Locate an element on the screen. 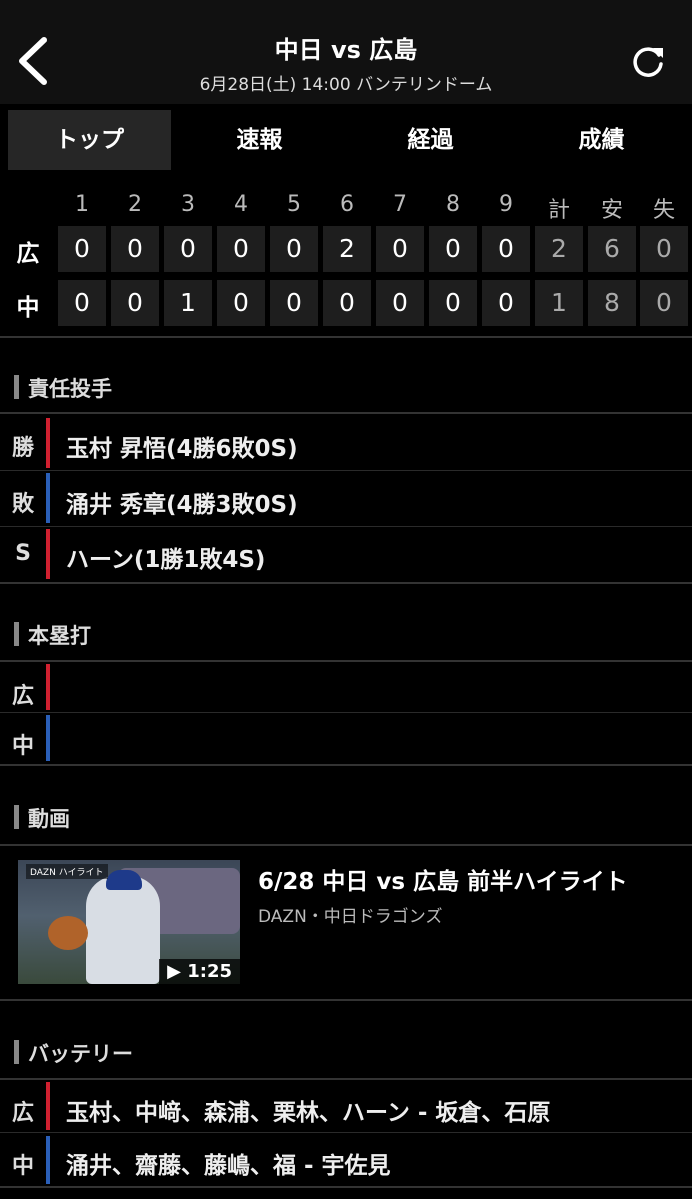 The height and width of the screenshot is (1199, 692). video-title: 6/28 中日 vs 広島 前半ハイライト is located at coordinates (443, 879).